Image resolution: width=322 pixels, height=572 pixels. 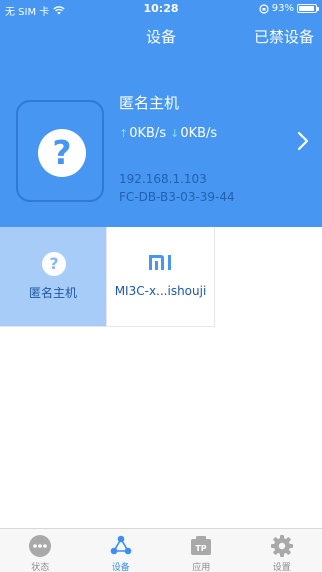 I want to click on tab-apps: TP 应用, so click(x=201, y=550).